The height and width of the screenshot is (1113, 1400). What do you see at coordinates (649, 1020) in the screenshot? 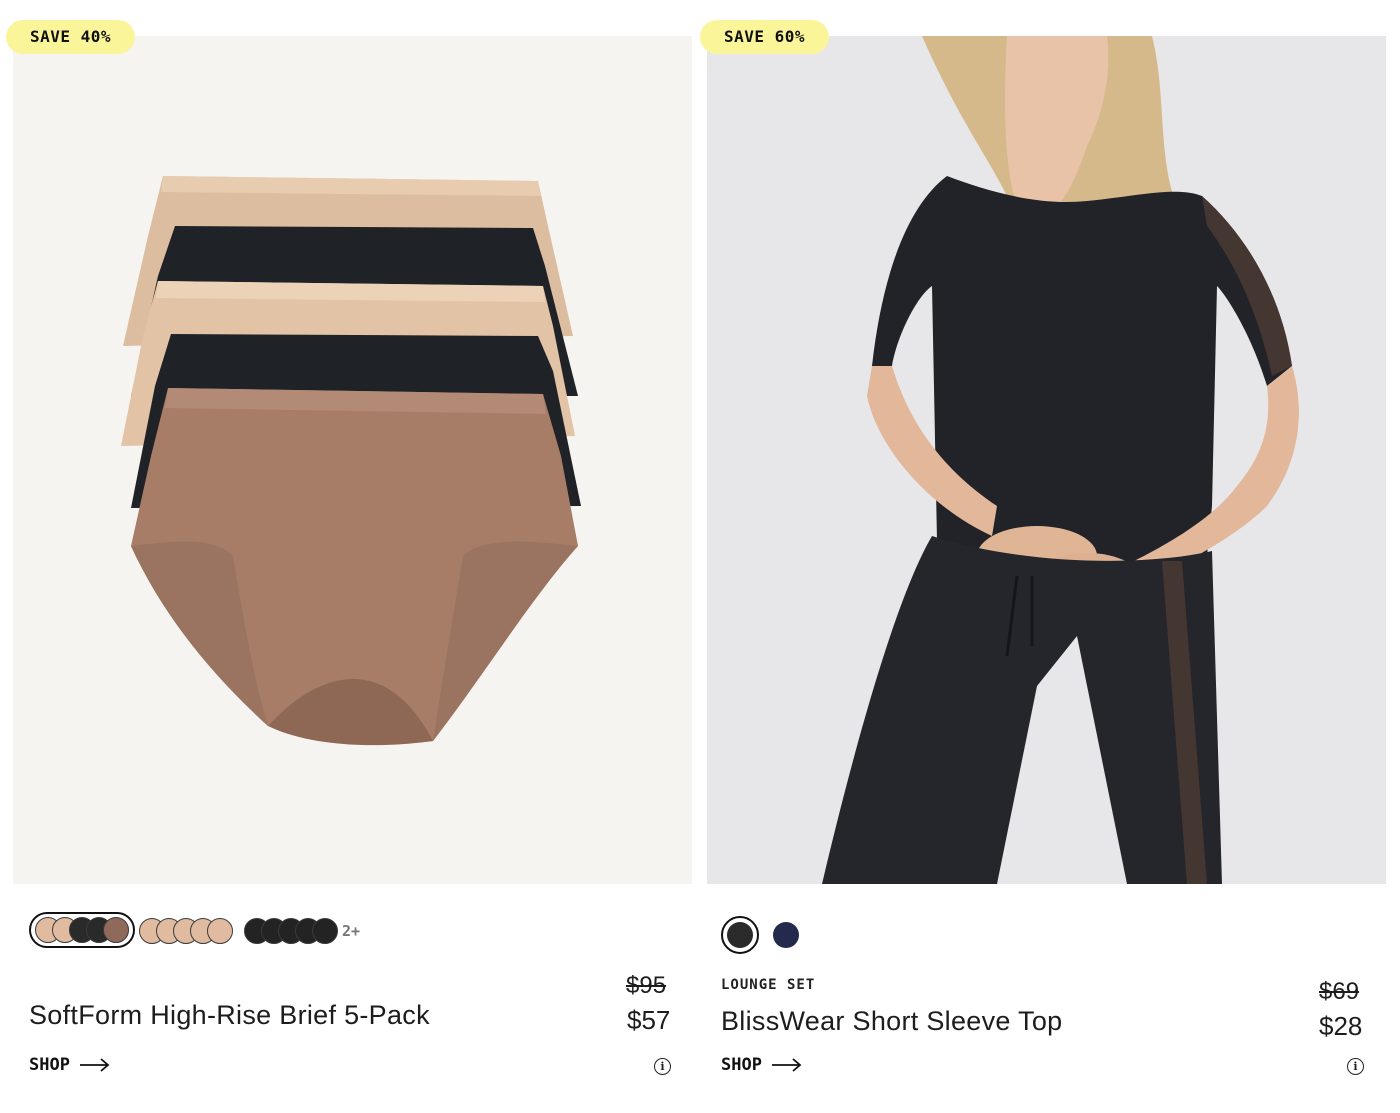
I see `sale-price: $57` at bounding box center [649, 1020].